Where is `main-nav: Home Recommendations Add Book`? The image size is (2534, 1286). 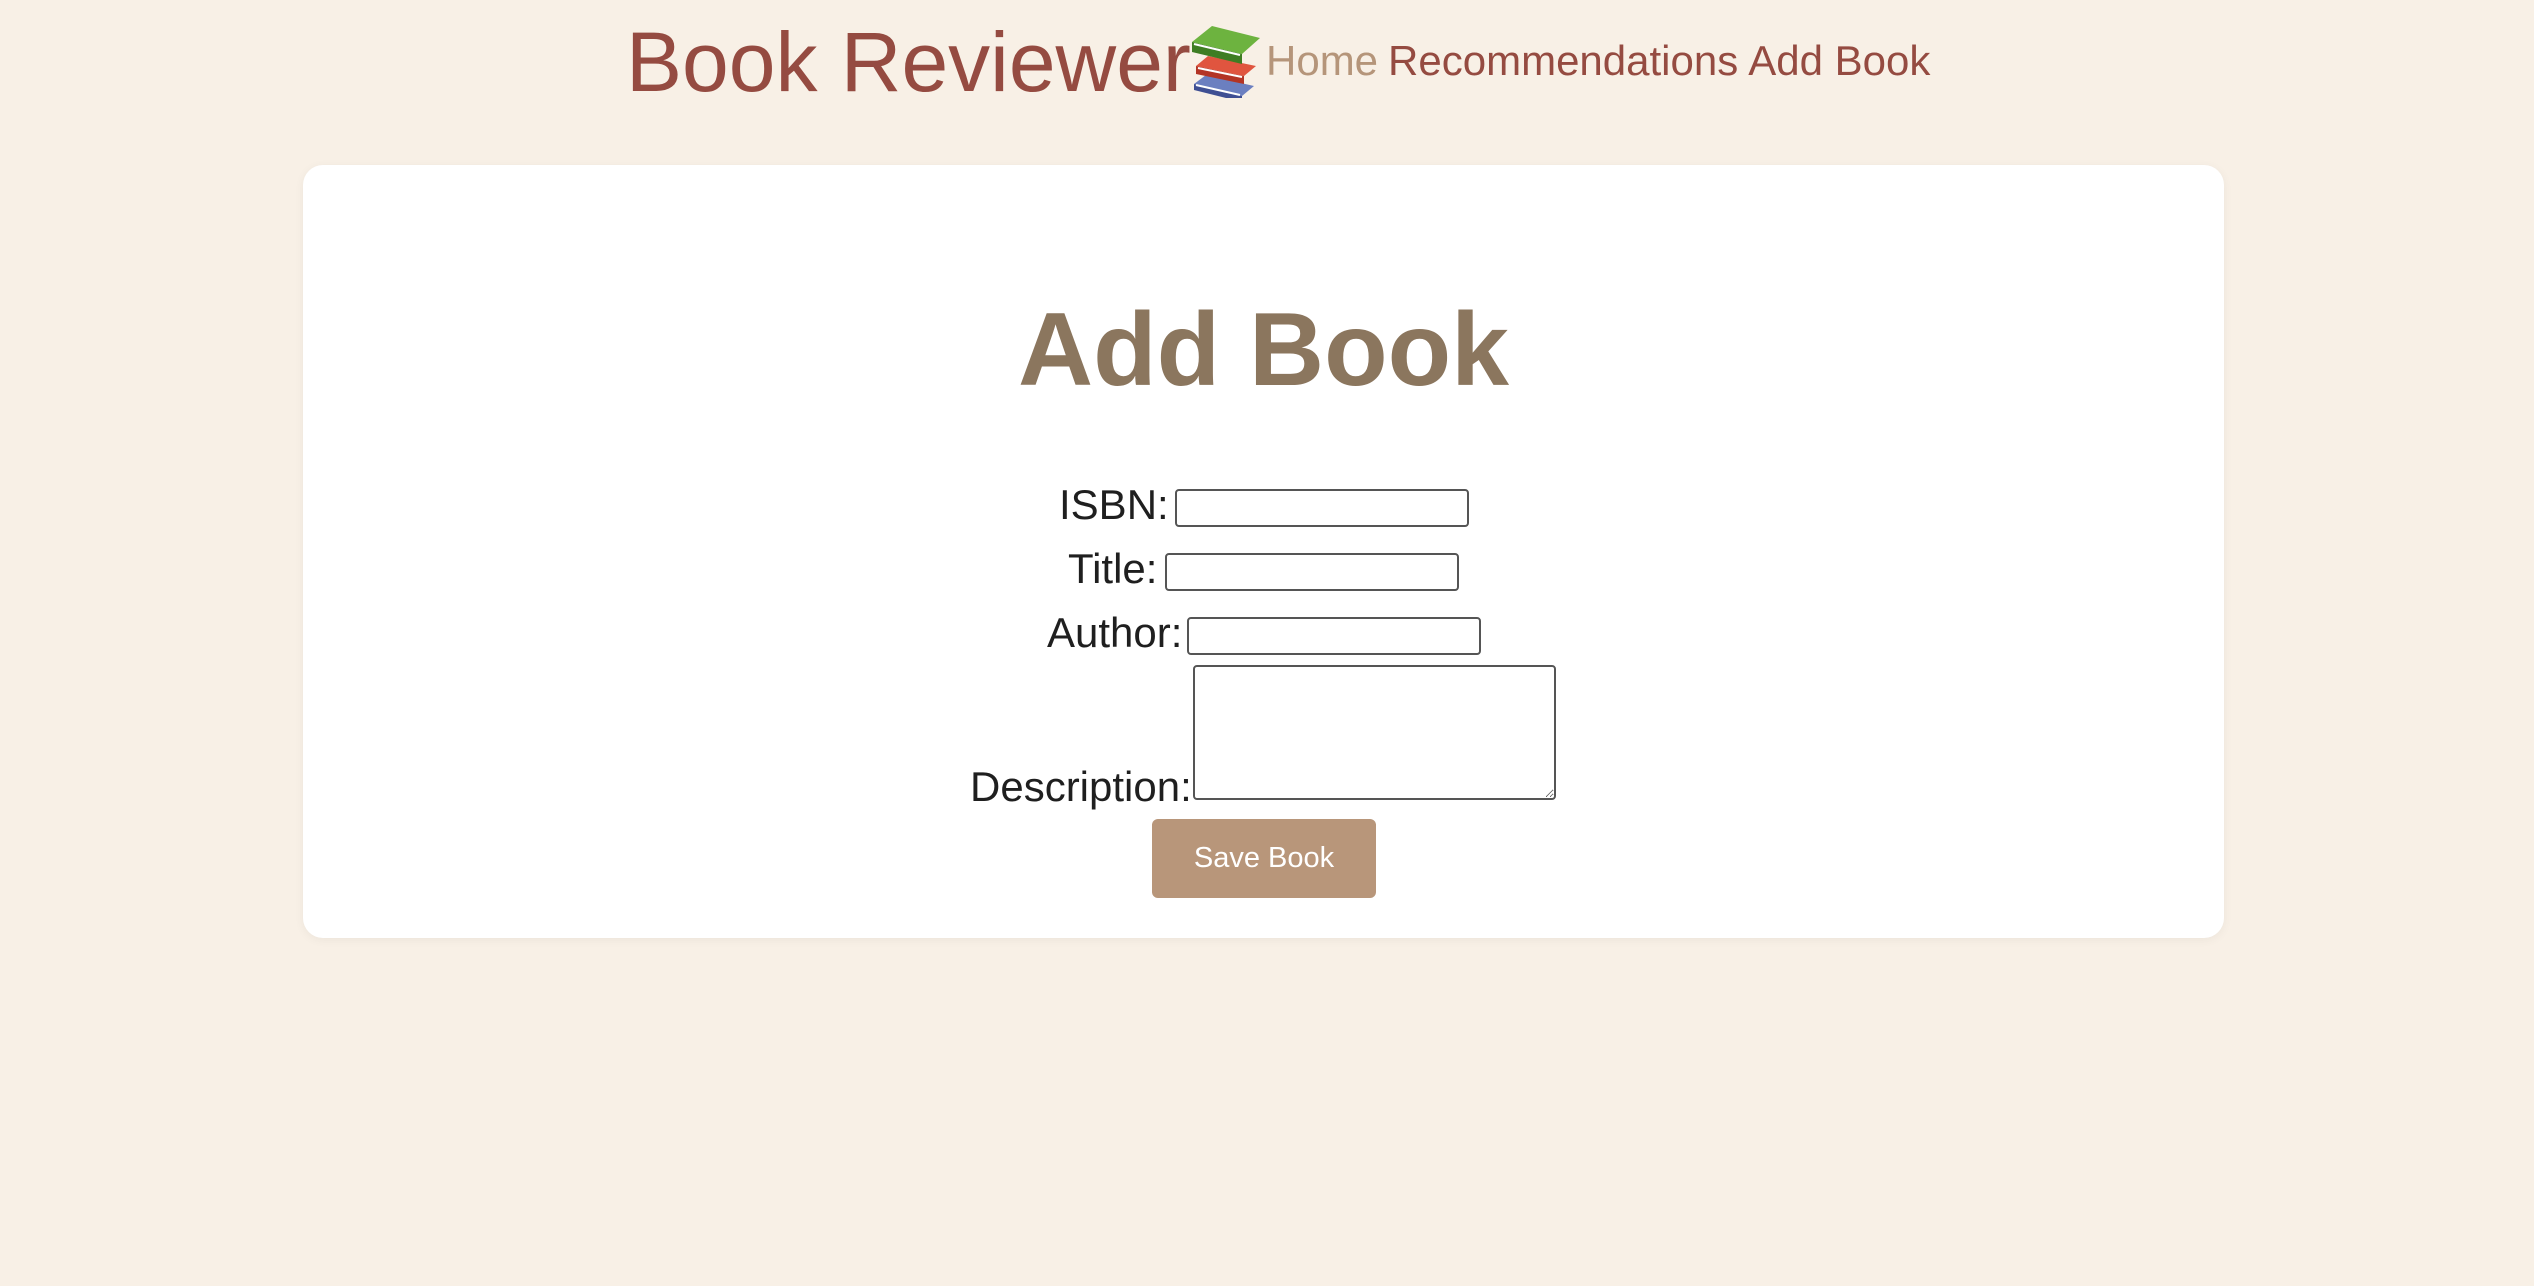 main-nav: Home Recommendations Add Book is located at coordinates (1603, 61).